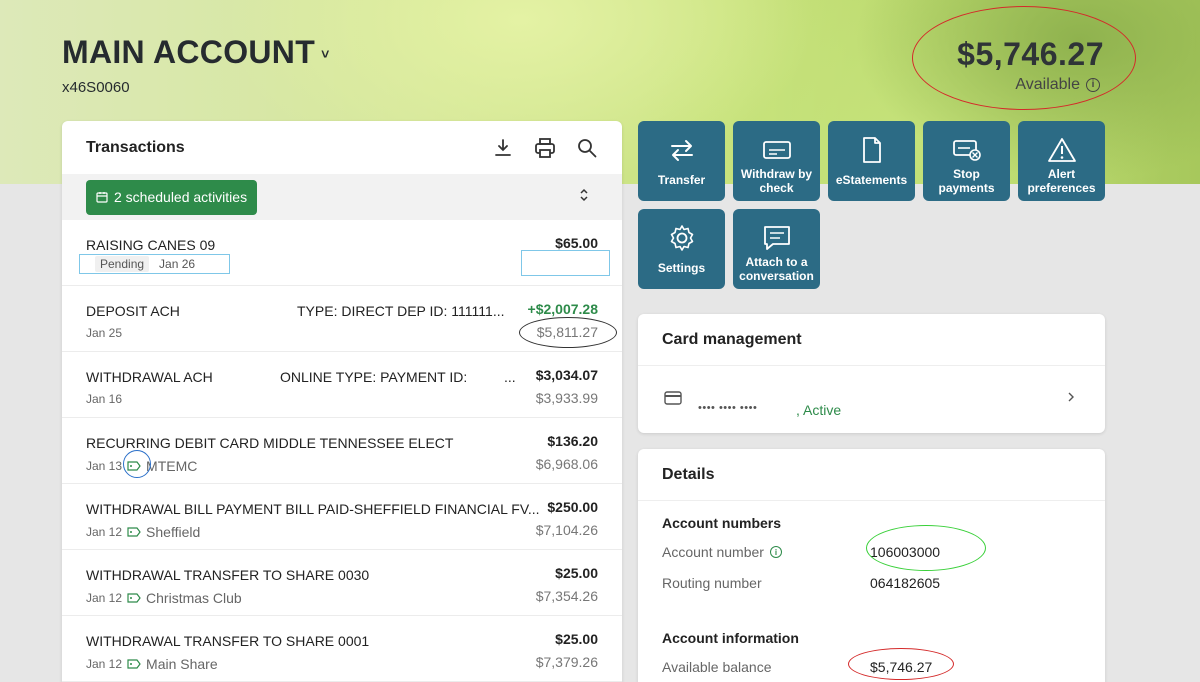 This screenshot has width=1200, height=682. What do you see at coordinates (871, 180) in the screenshot?
I see `estatements-label: eStatements` at bounding box center [871, 180].